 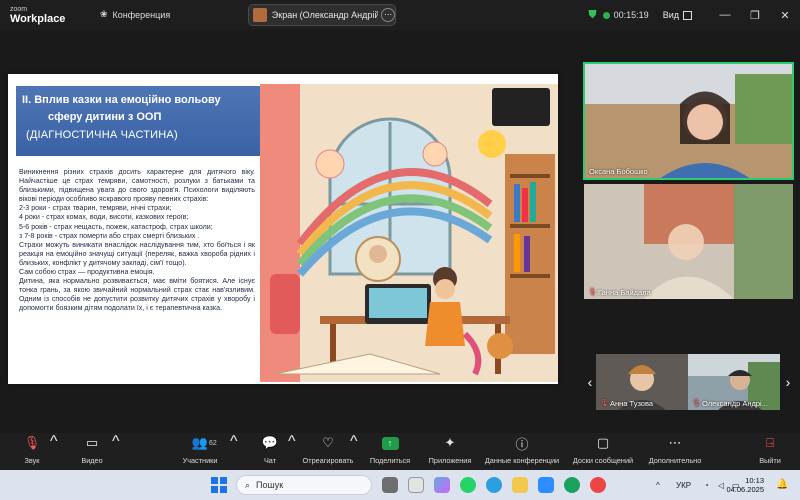 I want to click on react-button: ♡ Отреагировать, so click(x=328, y=451).